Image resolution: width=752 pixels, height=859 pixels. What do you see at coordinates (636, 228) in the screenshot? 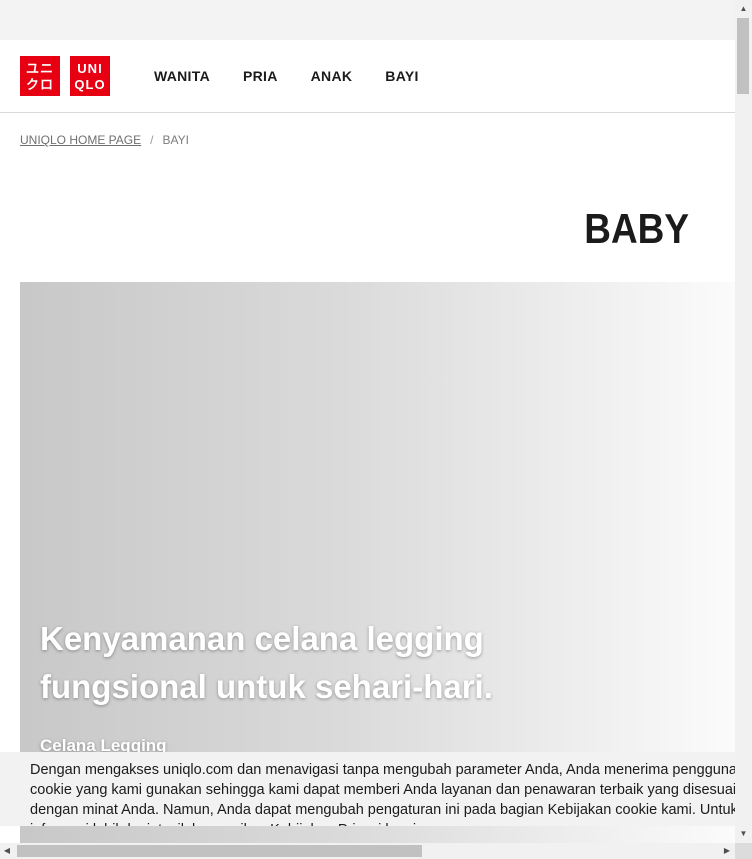
I see `page-title: BABY` at bounding box center [636, 228].